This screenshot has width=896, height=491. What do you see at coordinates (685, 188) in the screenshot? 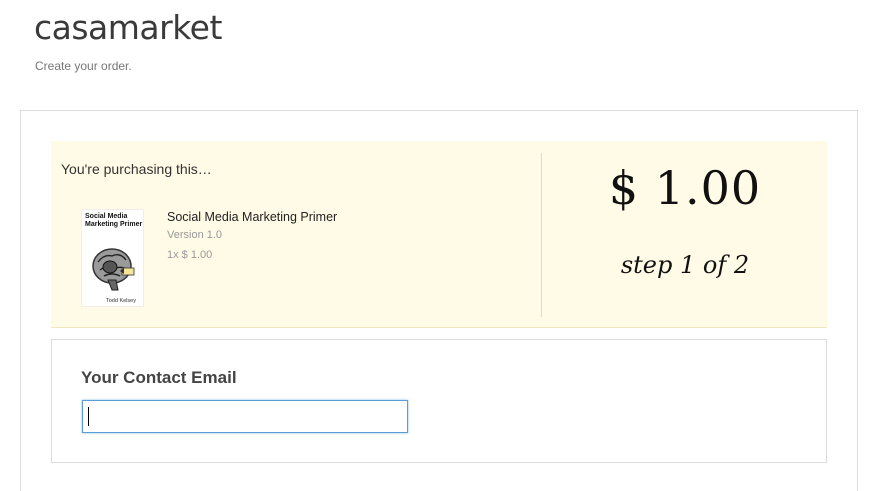
I see `order-total-price: $ 1.00` at bounding box center [685, 188].